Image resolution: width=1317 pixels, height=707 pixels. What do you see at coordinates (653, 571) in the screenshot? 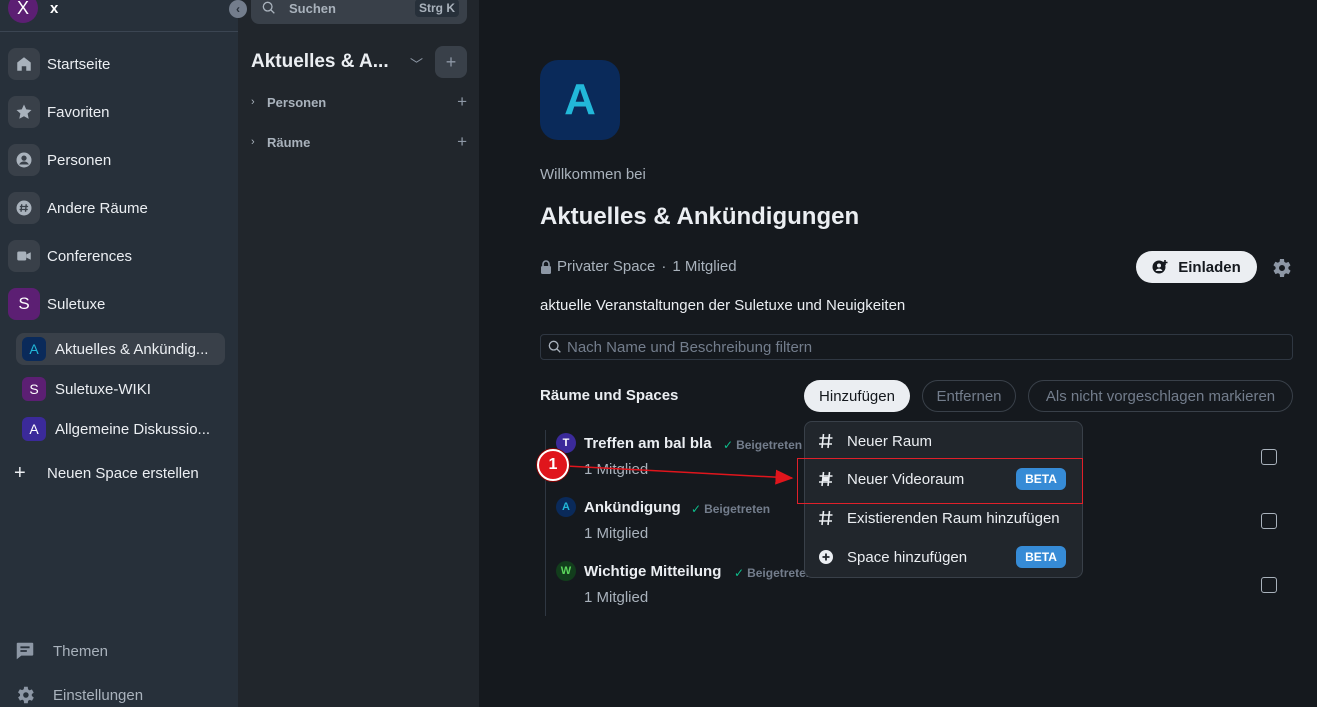
I see `room-name: Wichtige Mitteilung` at bounding box center [653, 571].